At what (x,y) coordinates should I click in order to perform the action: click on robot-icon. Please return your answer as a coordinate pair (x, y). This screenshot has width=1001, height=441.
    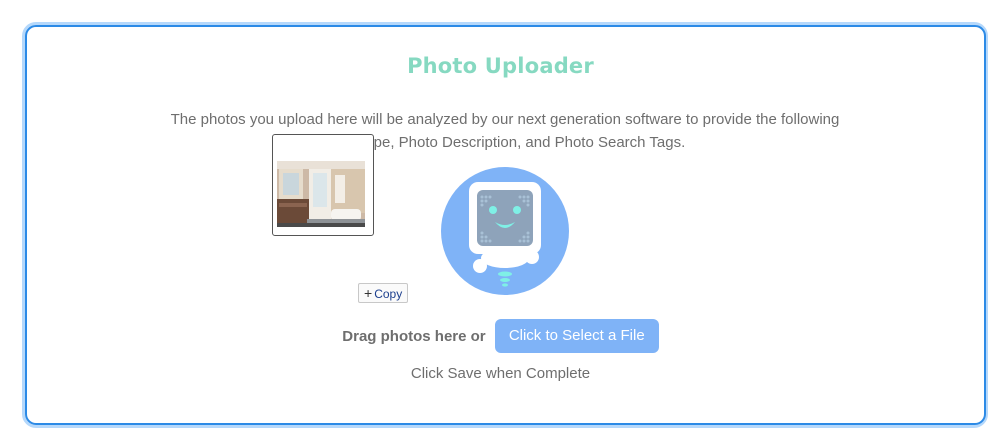
    Looking at the image, I should click on (505, 231).